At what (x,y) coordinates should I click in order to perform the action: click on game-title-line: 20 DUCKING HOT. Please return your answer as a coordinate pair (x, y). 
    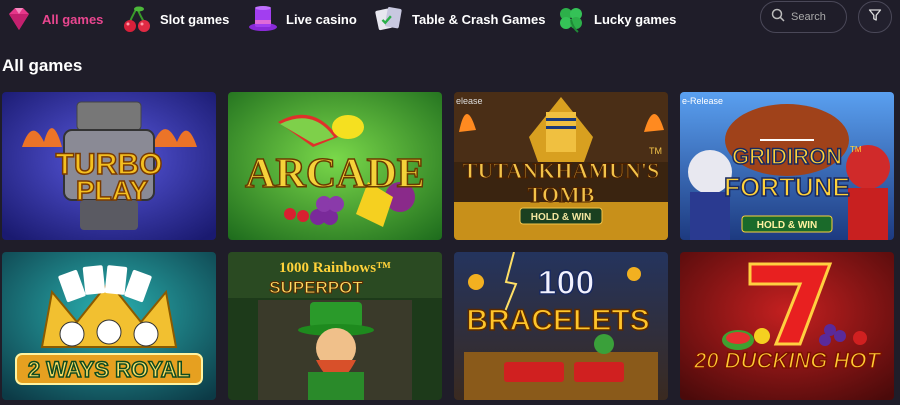
    Looking at the image, I should click on (787, 360).